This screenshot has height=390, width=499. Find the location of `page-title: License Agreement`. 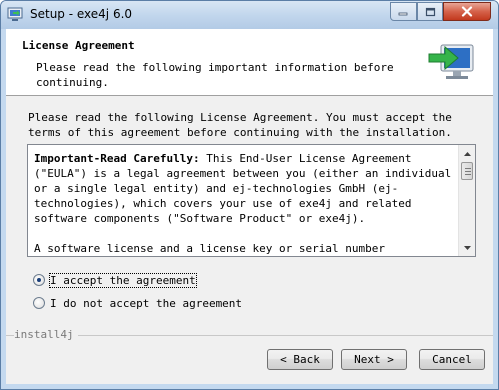

page-title: License Agreement is located at coordinates (78, 45).